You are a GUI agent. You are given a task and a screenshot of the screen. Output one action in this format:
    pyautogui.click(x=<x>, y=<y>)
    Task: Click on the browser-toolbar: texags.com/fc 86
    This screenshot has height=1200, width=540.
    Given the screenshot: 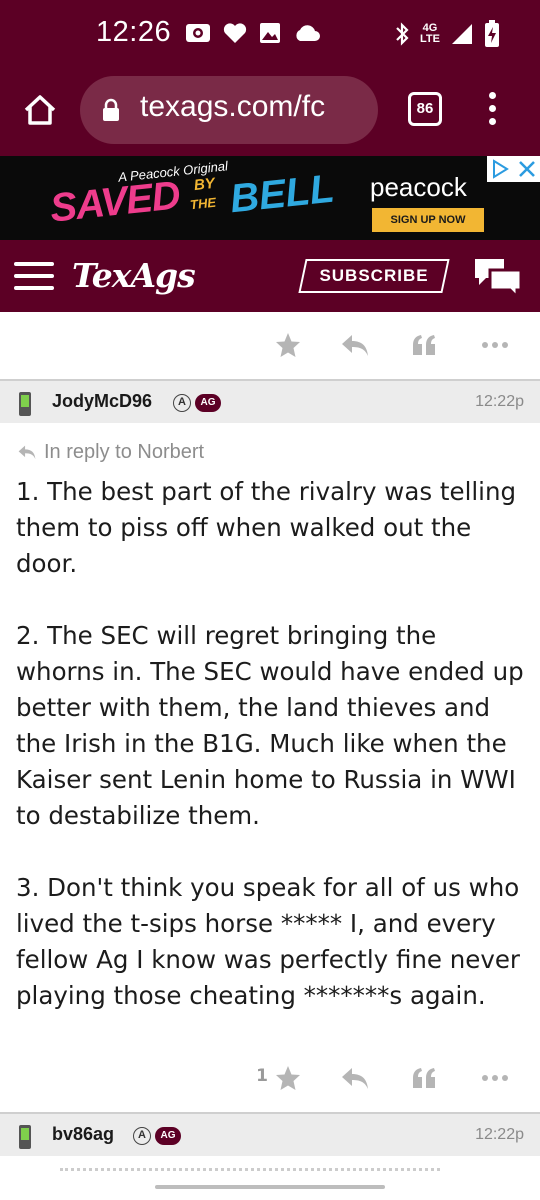 What is the action you would take?
    pyautogui.click(x=270, y=112)
    